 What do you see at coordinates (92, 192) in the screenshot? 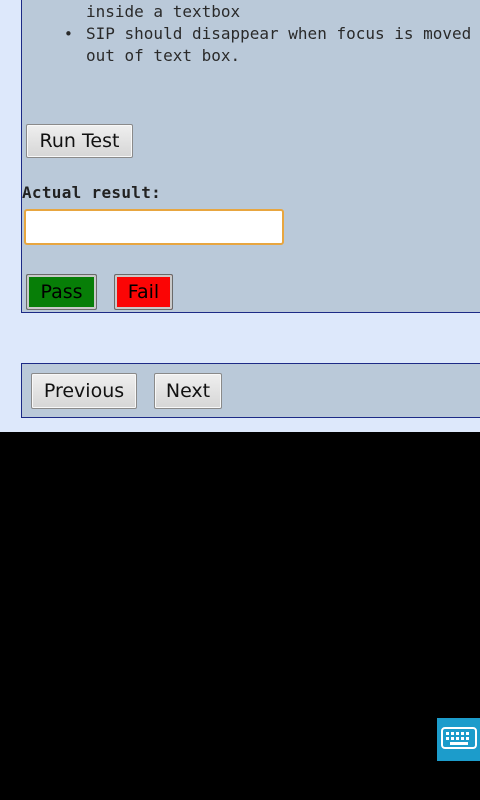
I see `actual-result-label: Actual result:` at bounding box center [92, 192].